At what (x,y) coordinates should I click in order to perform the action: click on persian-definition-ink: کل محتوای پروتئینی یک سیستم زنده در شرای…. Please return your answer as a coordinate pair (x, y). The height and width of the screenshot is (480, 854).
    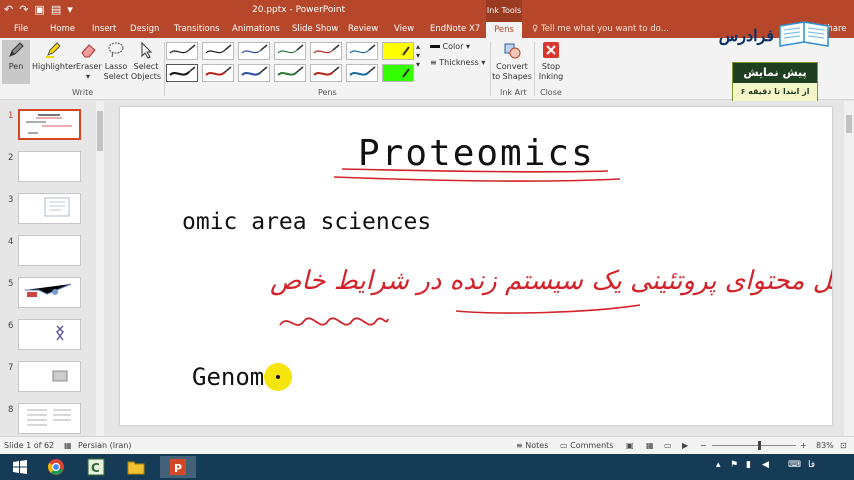
    Looking at the image, I should click on (551, 281).